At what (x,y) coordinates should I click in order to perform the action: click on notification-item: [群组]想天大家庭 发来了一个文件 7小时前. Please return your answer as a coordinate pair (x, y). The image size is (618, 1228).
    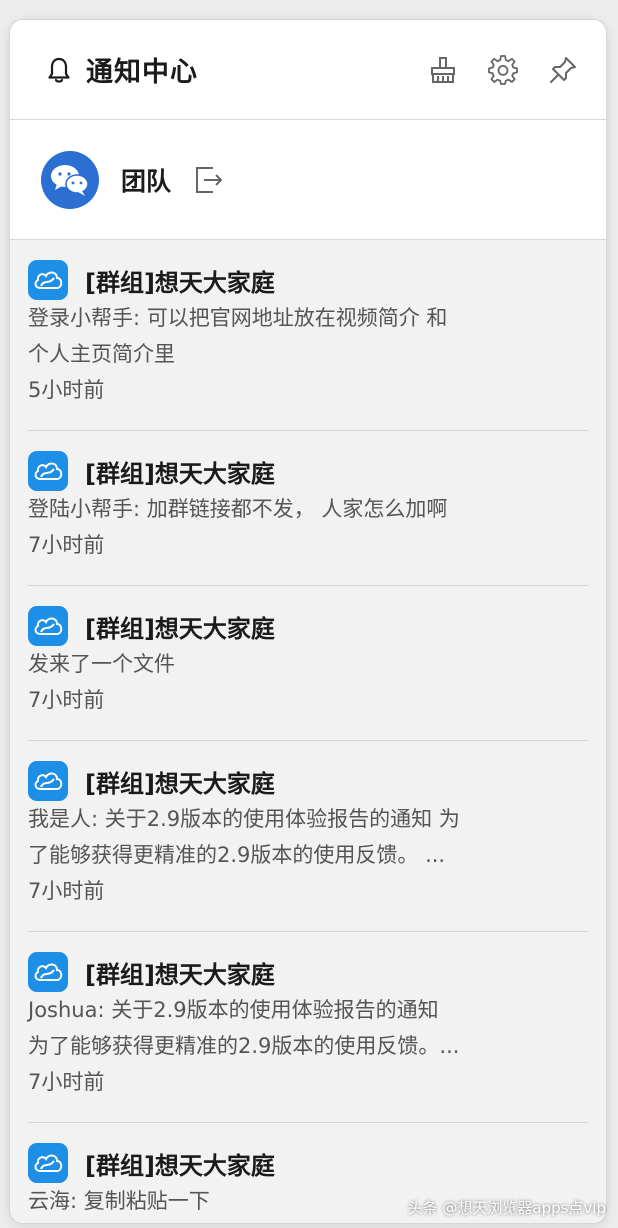
    Looking at the image, I should click on (308, 663).